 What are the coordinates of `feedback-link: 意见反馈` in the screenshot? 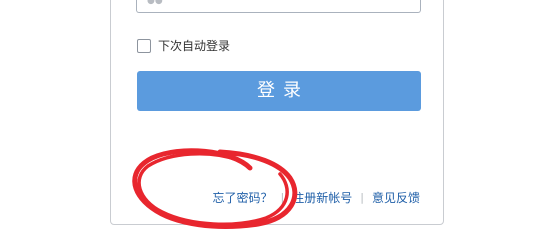 It's located at (396, 198).